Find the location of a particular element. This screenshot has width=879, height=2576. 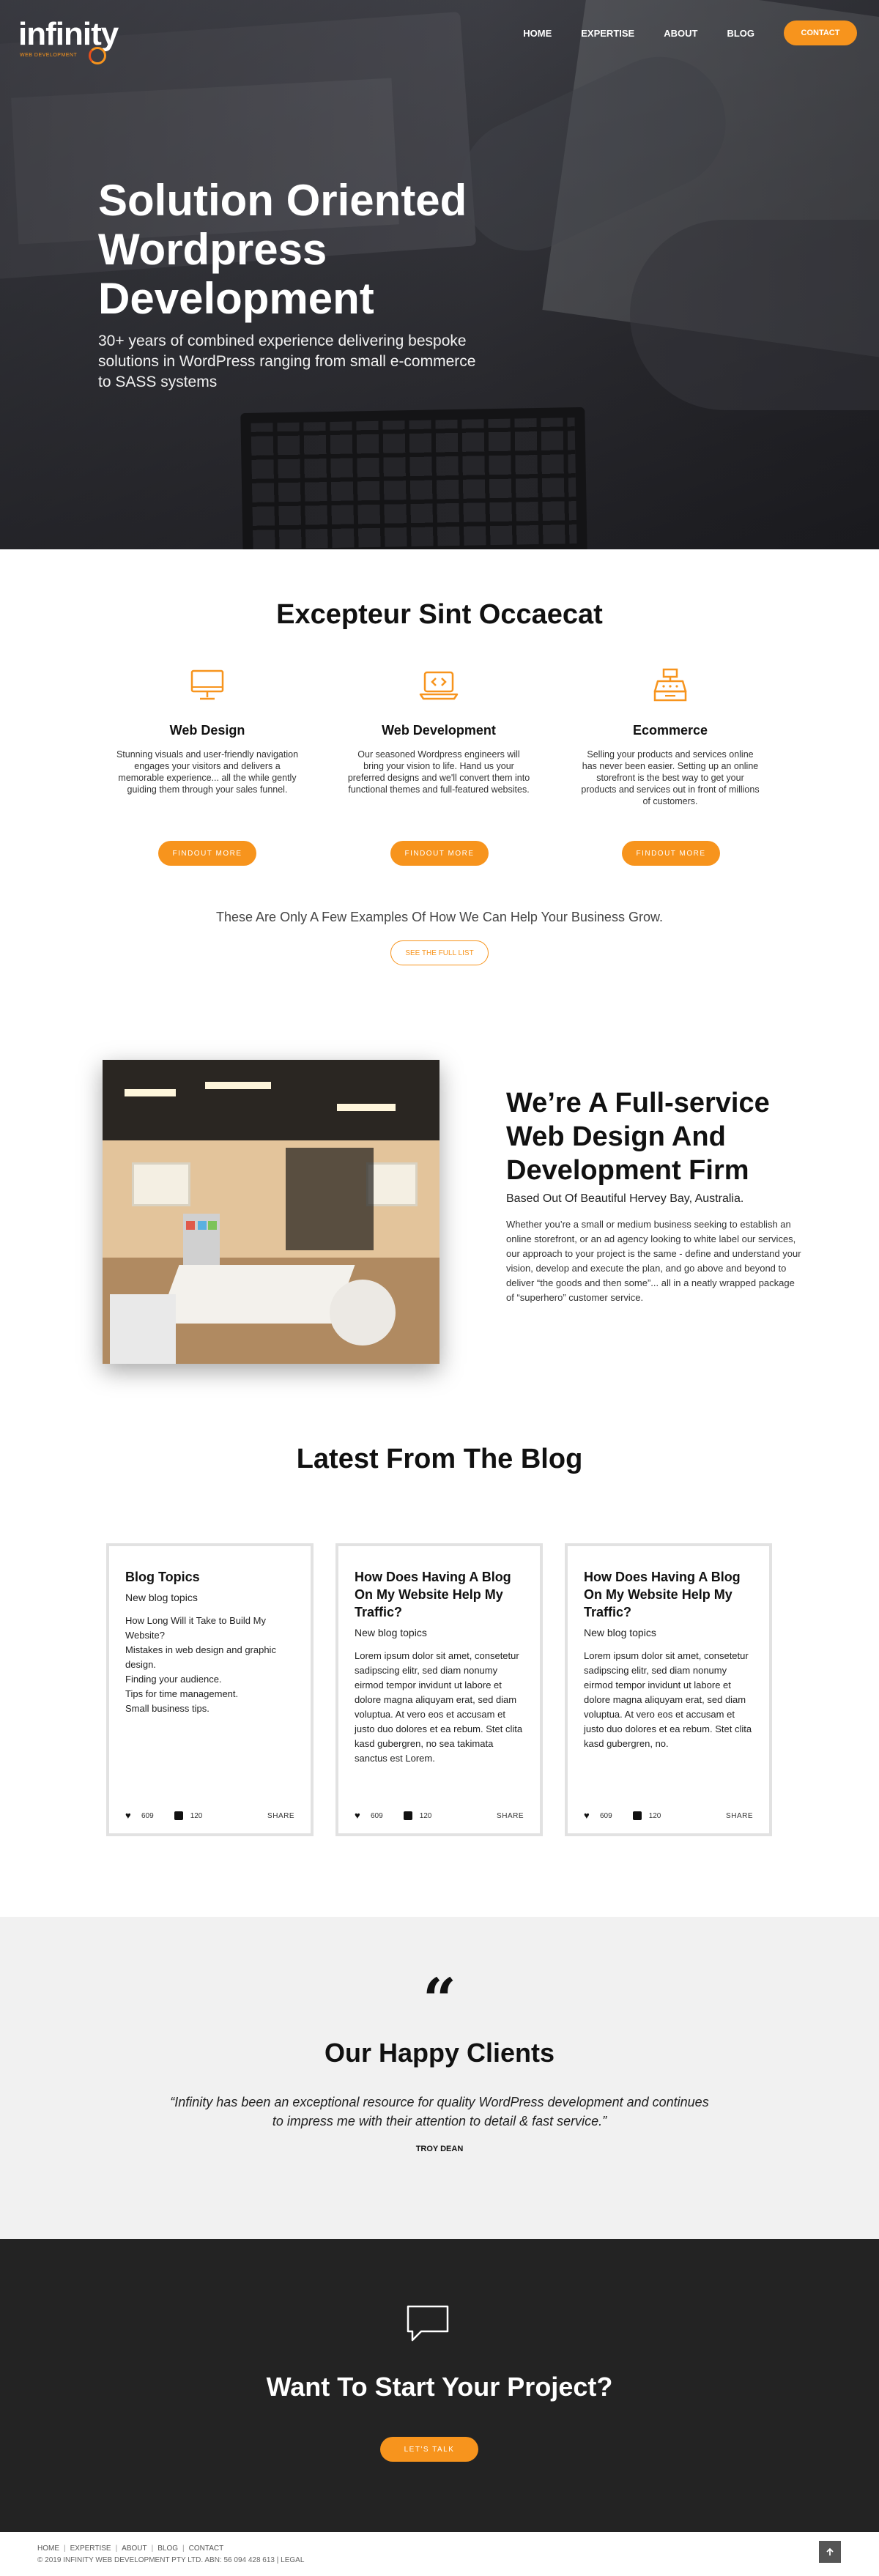

quote-mark-icon: “ is located at coordinates (439, 1999).